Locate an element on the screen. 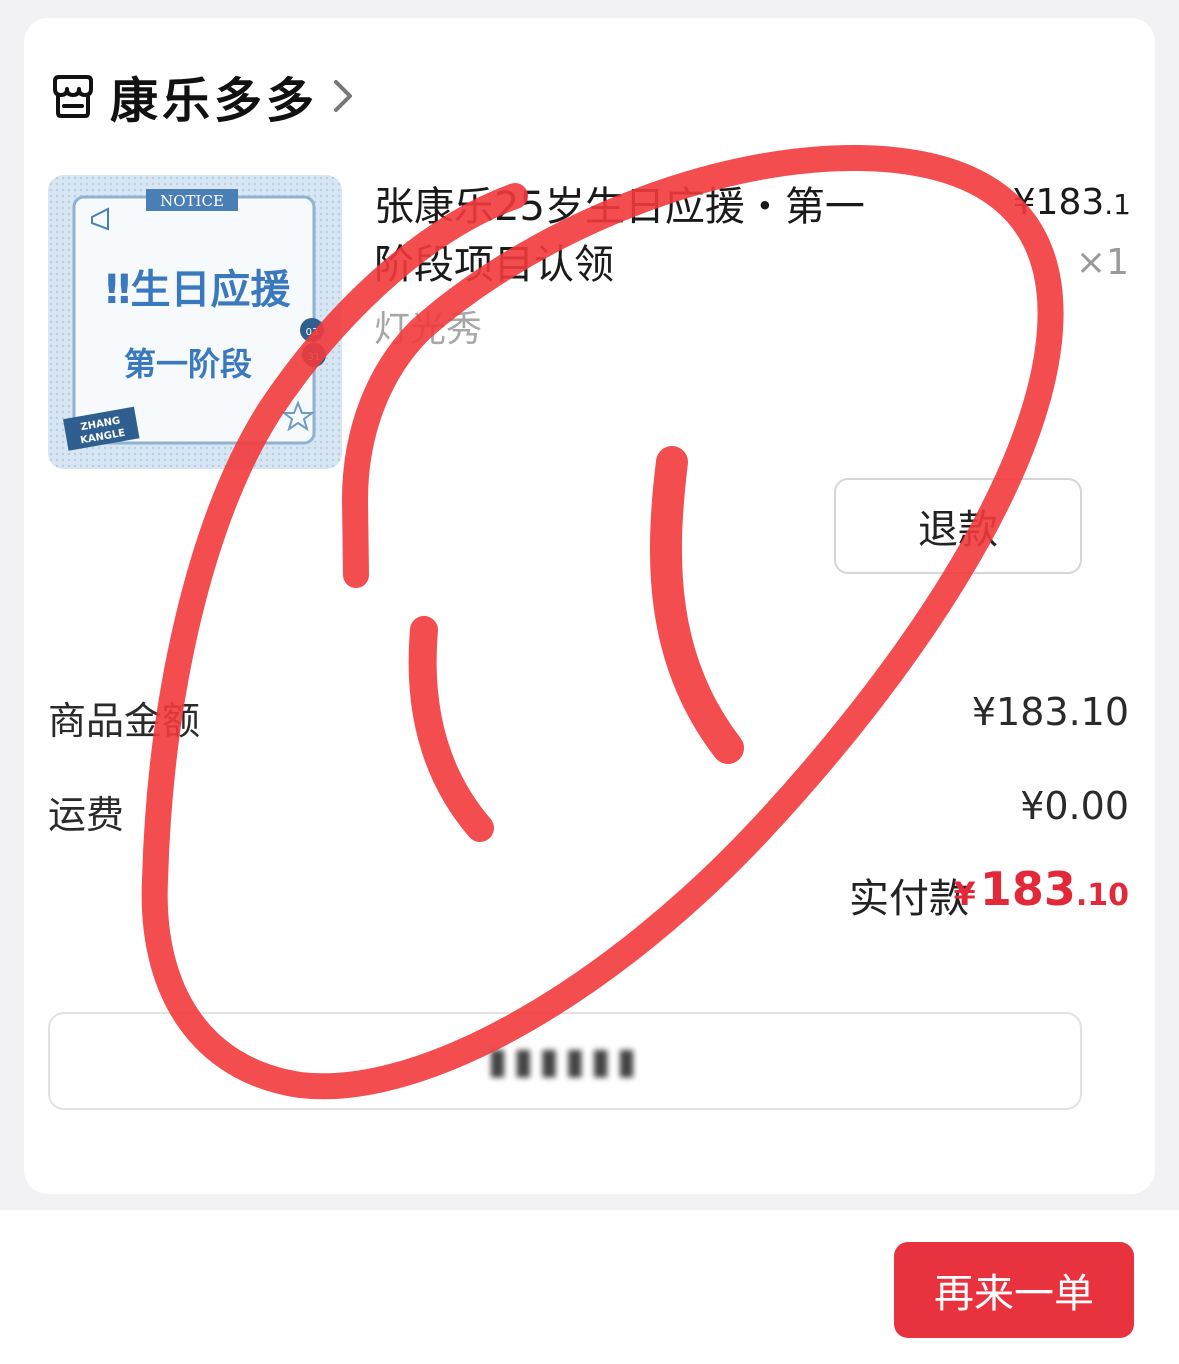  refund-button: 退款 is located at coordinates (958, 526).